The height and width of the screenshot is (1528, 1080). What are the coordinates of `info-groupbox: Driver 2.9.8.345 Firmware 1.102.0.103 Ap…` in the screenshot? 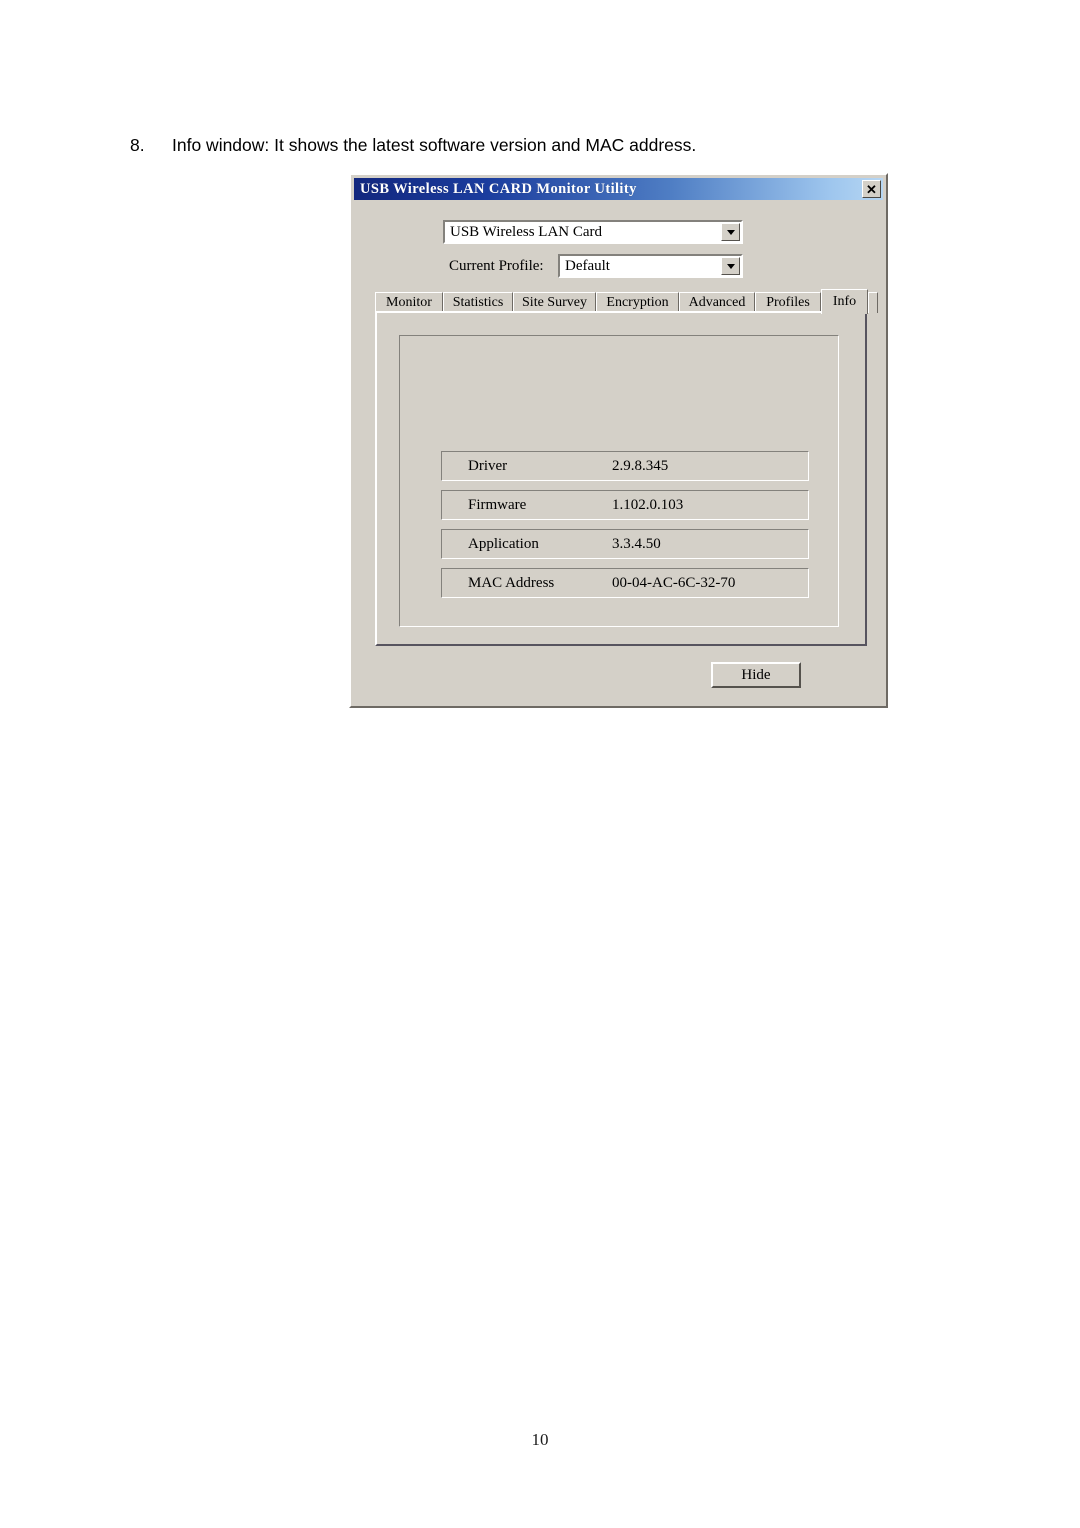 It's located at (619, 481).